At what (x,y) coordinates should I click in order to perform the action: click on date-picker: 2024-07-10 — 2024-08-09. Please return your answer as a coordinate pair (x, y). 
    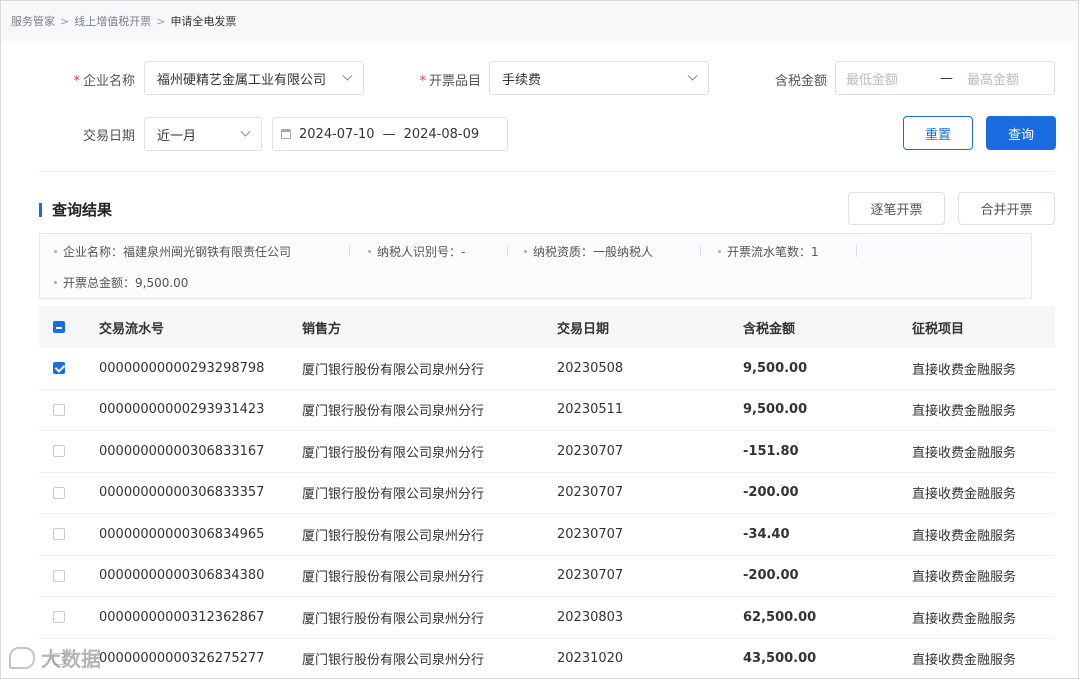
    Looking at the image, I should click on (390, 134).